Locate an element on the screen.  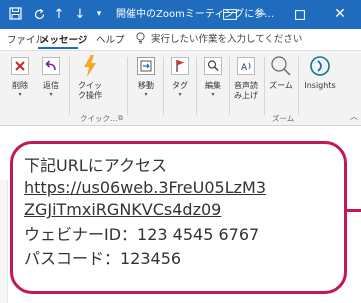
delete-button: 削除 ▾ is located at coordinates (20, 77).